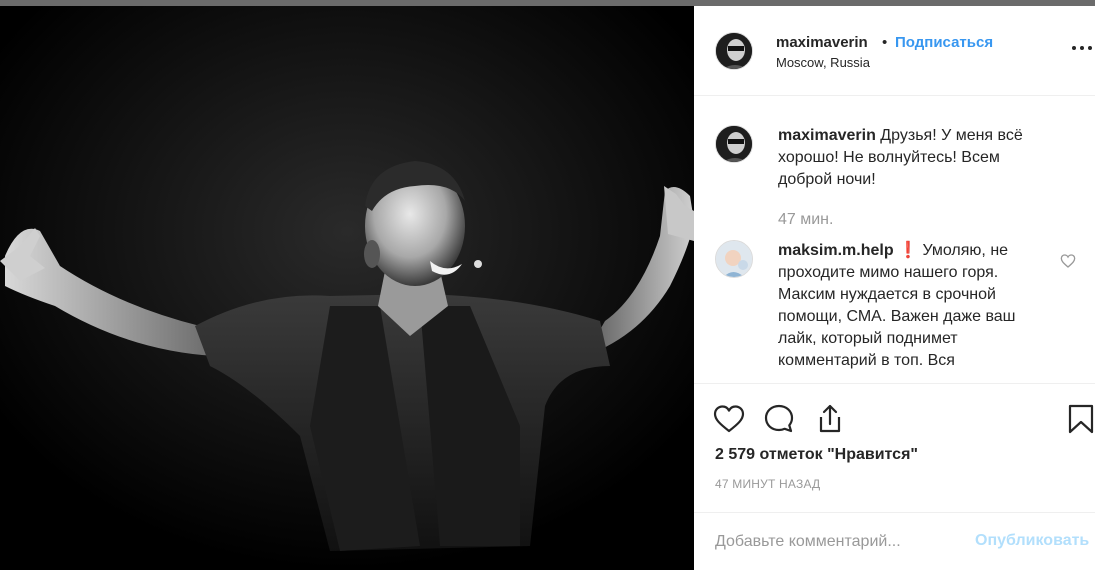 This screenshot has height=570, width=1095. I want to click on comment-icon, so click(779, 419).